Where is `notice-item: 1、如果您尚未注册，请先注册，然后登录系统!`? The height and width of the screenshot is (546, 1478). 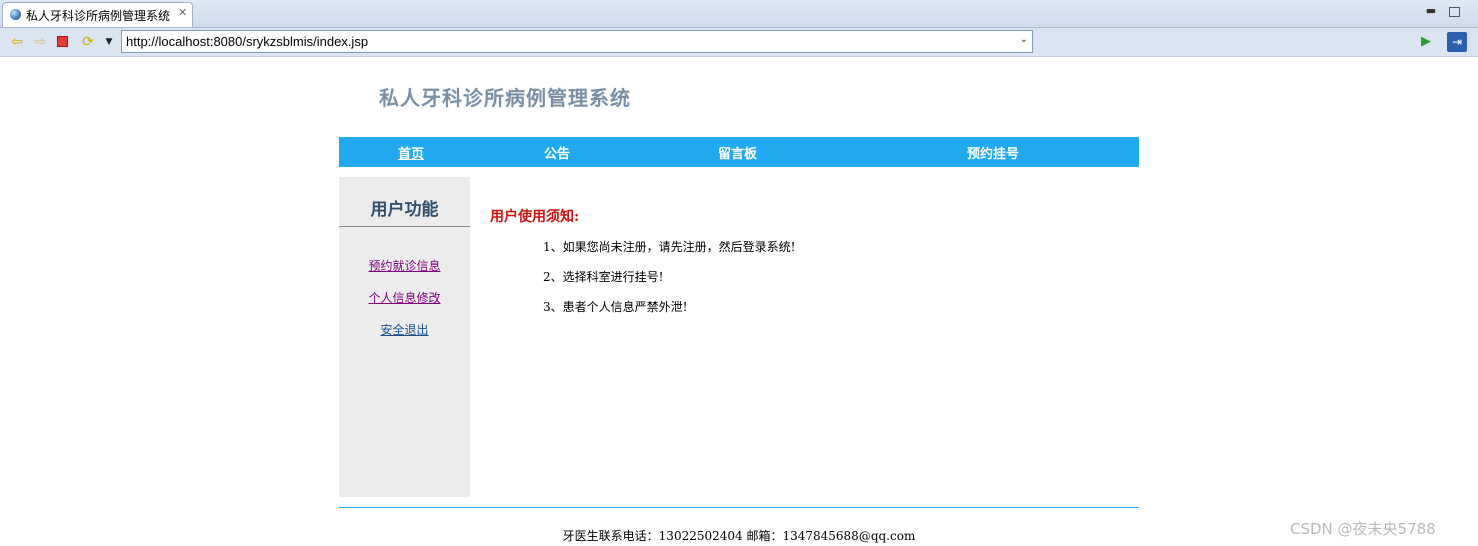
notice-item: 1、如果您尚未注册，请先注册，然后登录系统! is located at coordinates (669, 247).